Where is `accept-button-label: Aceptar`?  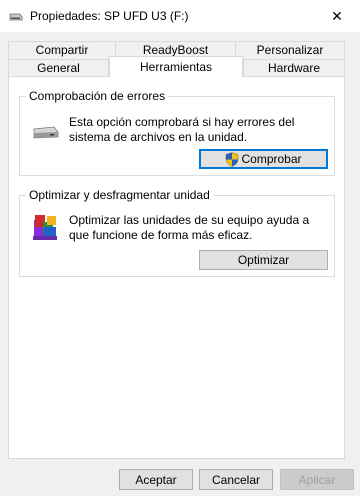 accept-button-label: Aceptar is located at coordinates (156, 479).